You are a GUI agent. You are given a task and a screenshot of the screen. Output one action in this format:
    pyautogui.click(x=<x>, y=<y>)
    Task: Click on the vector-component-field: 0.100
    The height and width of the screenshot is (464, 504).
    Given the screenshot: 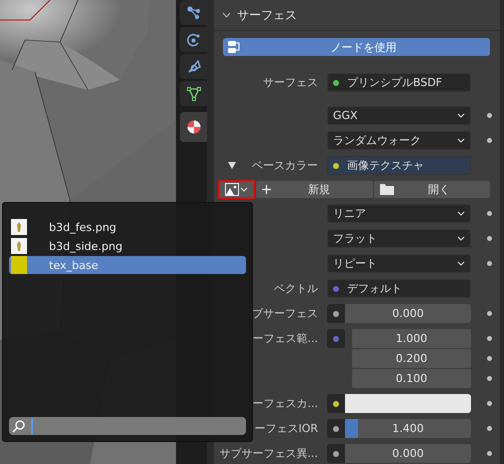 What is the action you would take?
    pyautogui.click(x=411, y=378)
    